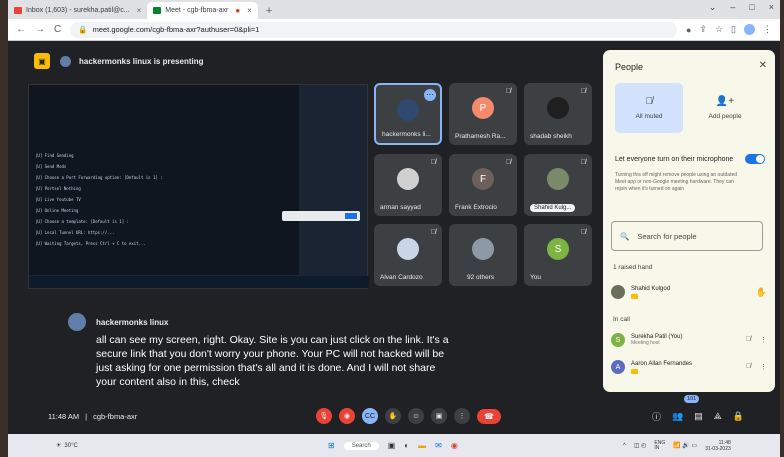 This screenshot has width=784, height=457. What do you see at coordinates (718, 446) in the screenshot?
I see `taskbar-clock: 11:48 31-03-2023` at bounding box center [718, 446].